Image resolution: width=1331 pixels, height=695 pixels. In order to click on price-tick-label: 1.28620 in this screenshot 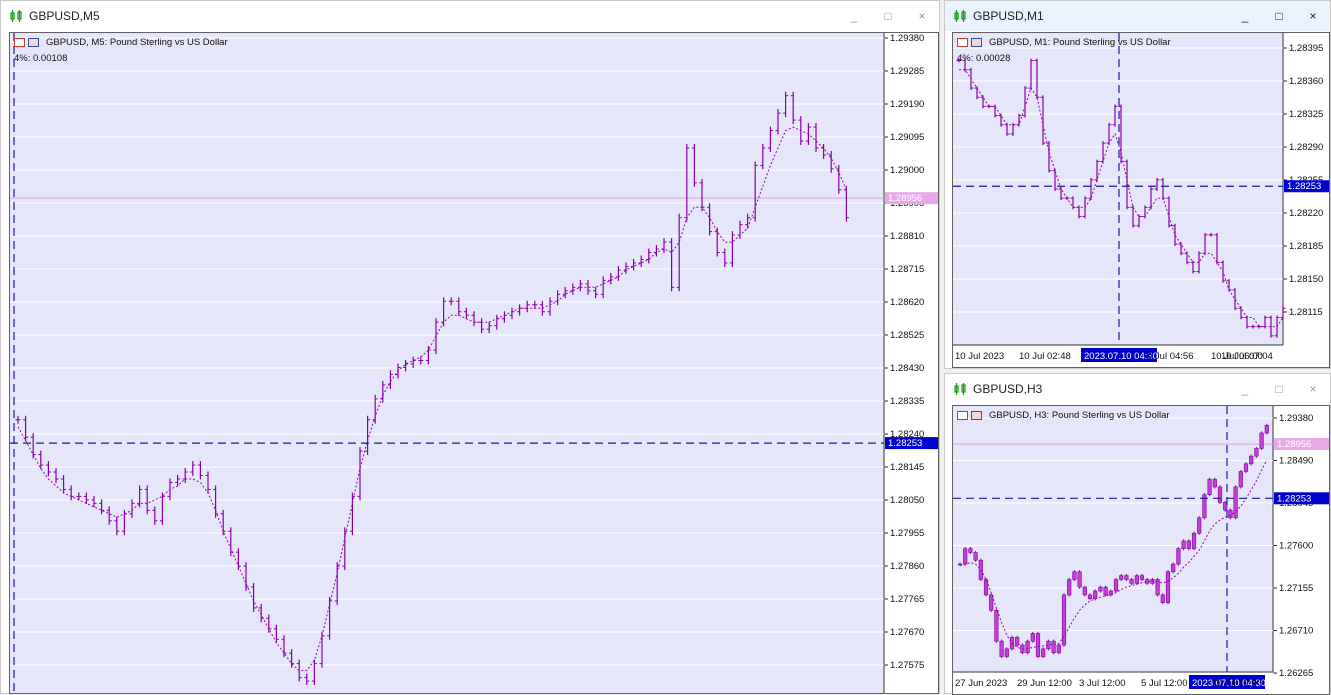, I will do `click(907, 302)`.